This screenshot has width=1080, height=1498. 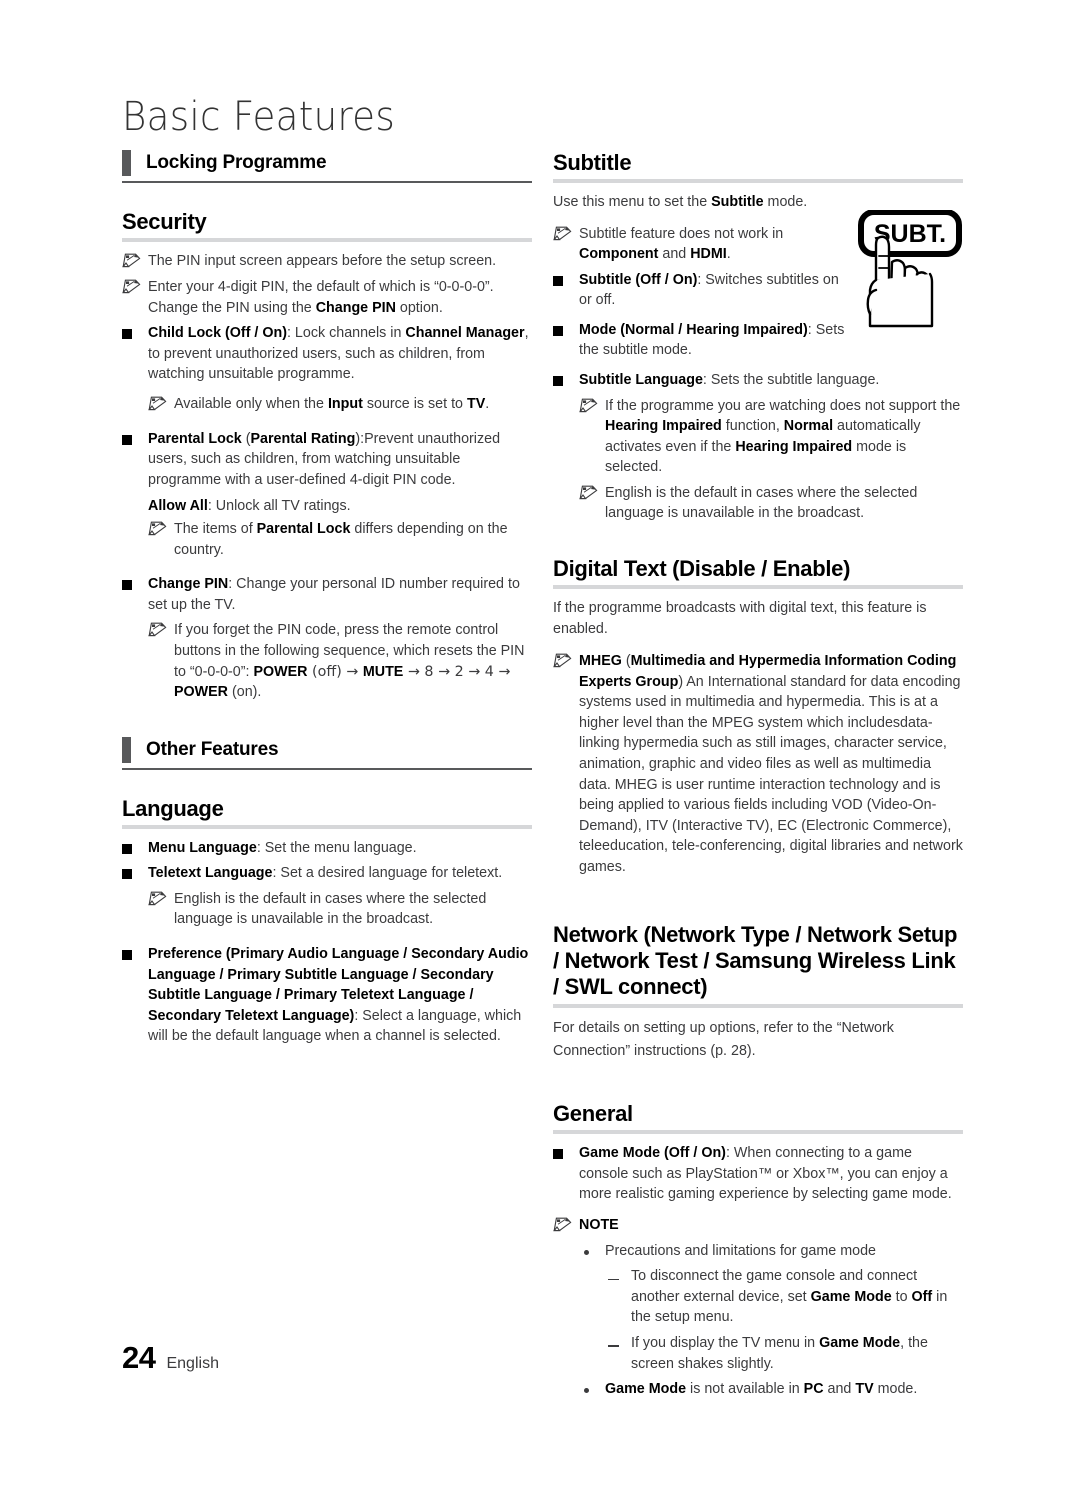 I want to click on page-language: English, so click(x=192, y=1363).